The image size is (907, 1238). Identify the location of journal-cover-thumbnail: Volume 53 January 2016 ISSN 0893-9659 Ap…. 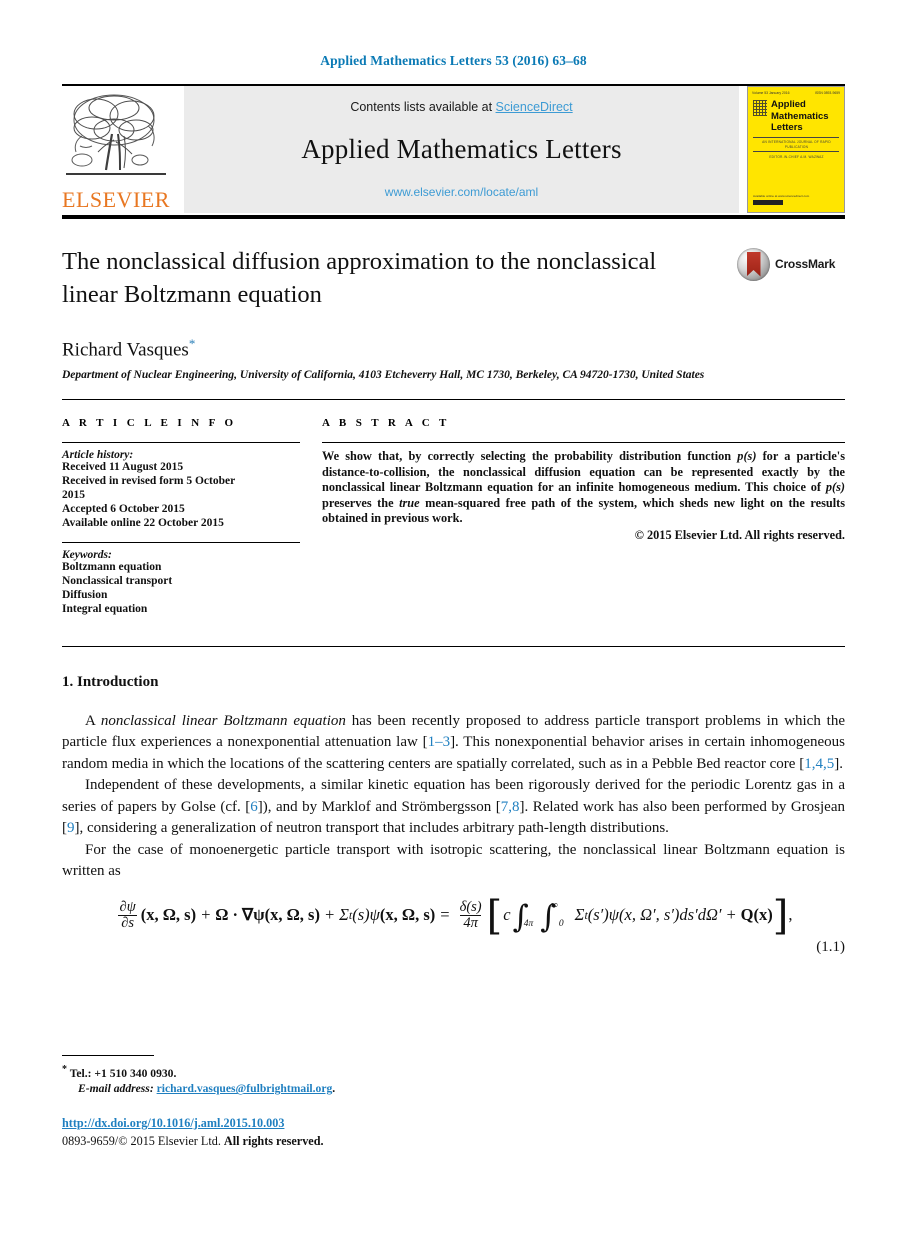
(796, 149).